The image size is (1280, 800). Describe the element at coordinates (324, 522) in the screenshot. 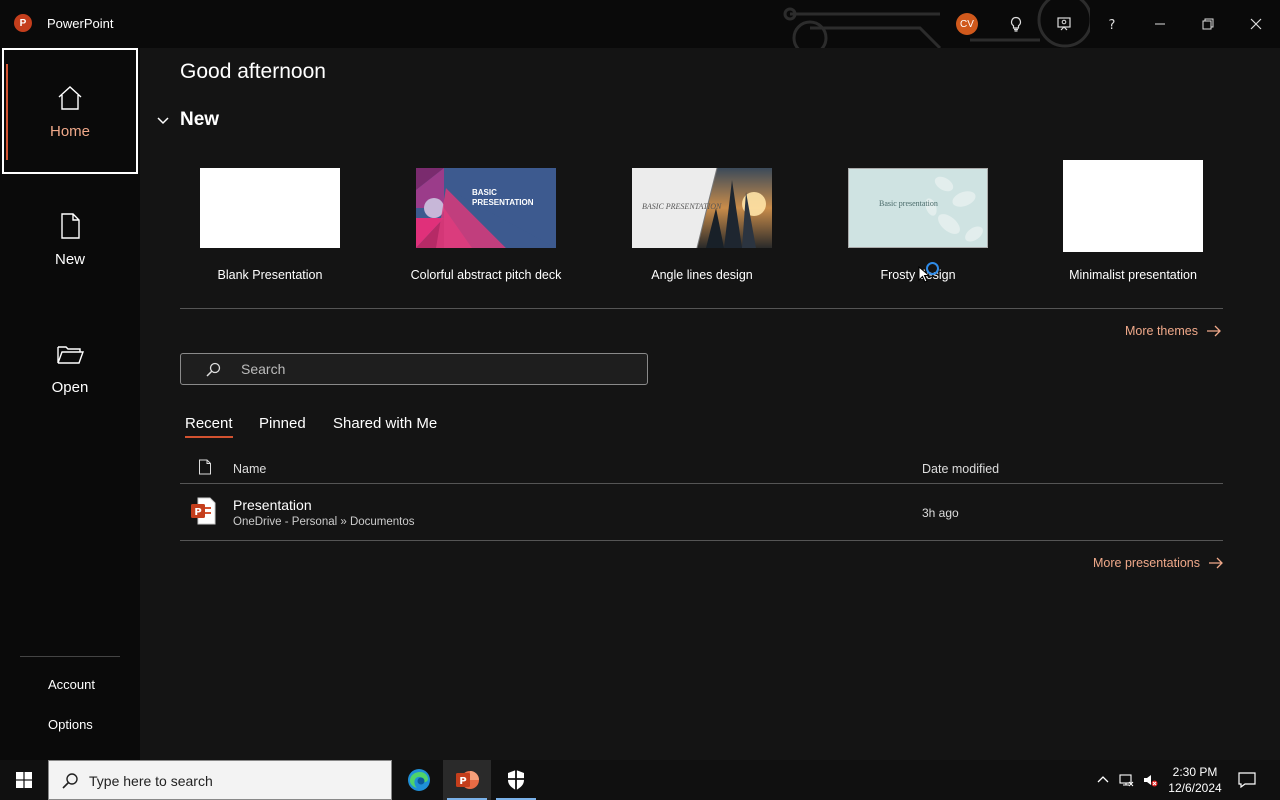

I see `file-location: OneDrive - Personal » Documentos` at that location.